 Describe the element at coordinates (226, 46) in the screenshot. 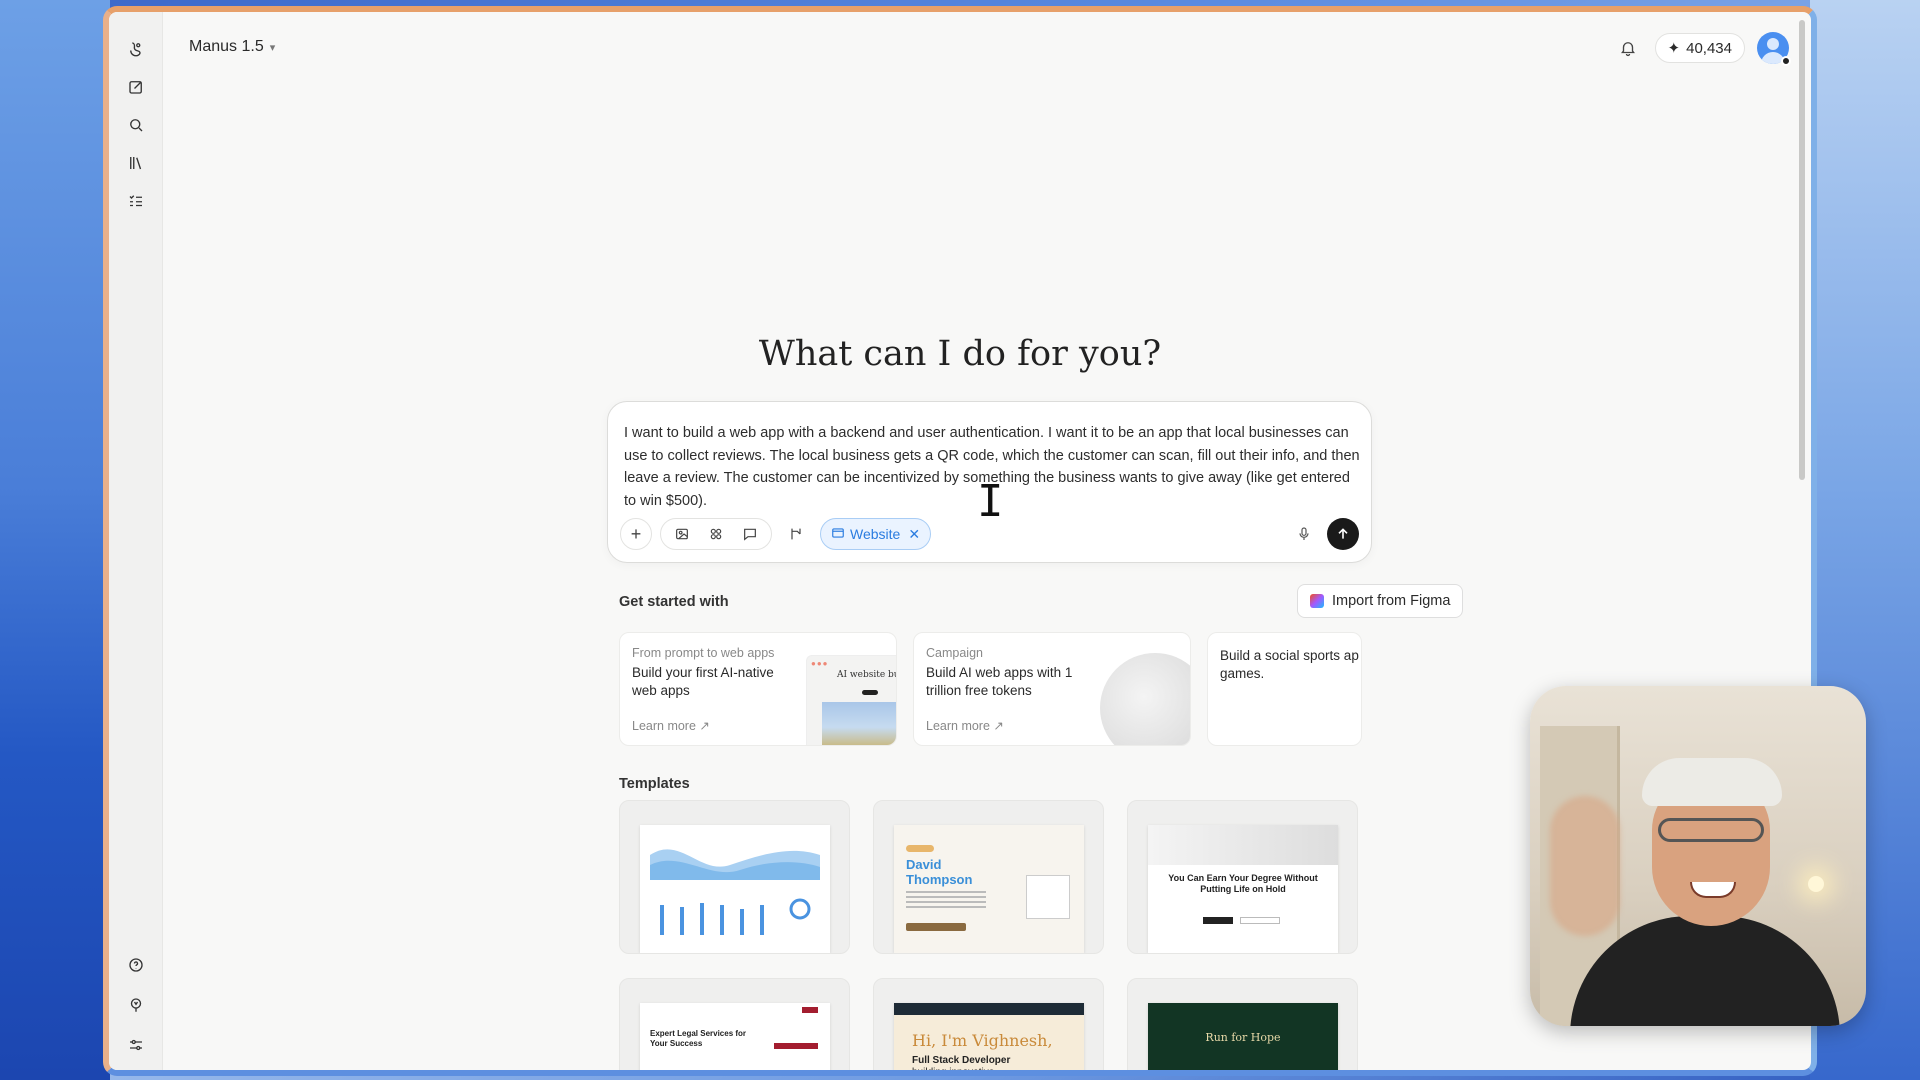

I see `model-selector-label: Manus 1.5` at that location.